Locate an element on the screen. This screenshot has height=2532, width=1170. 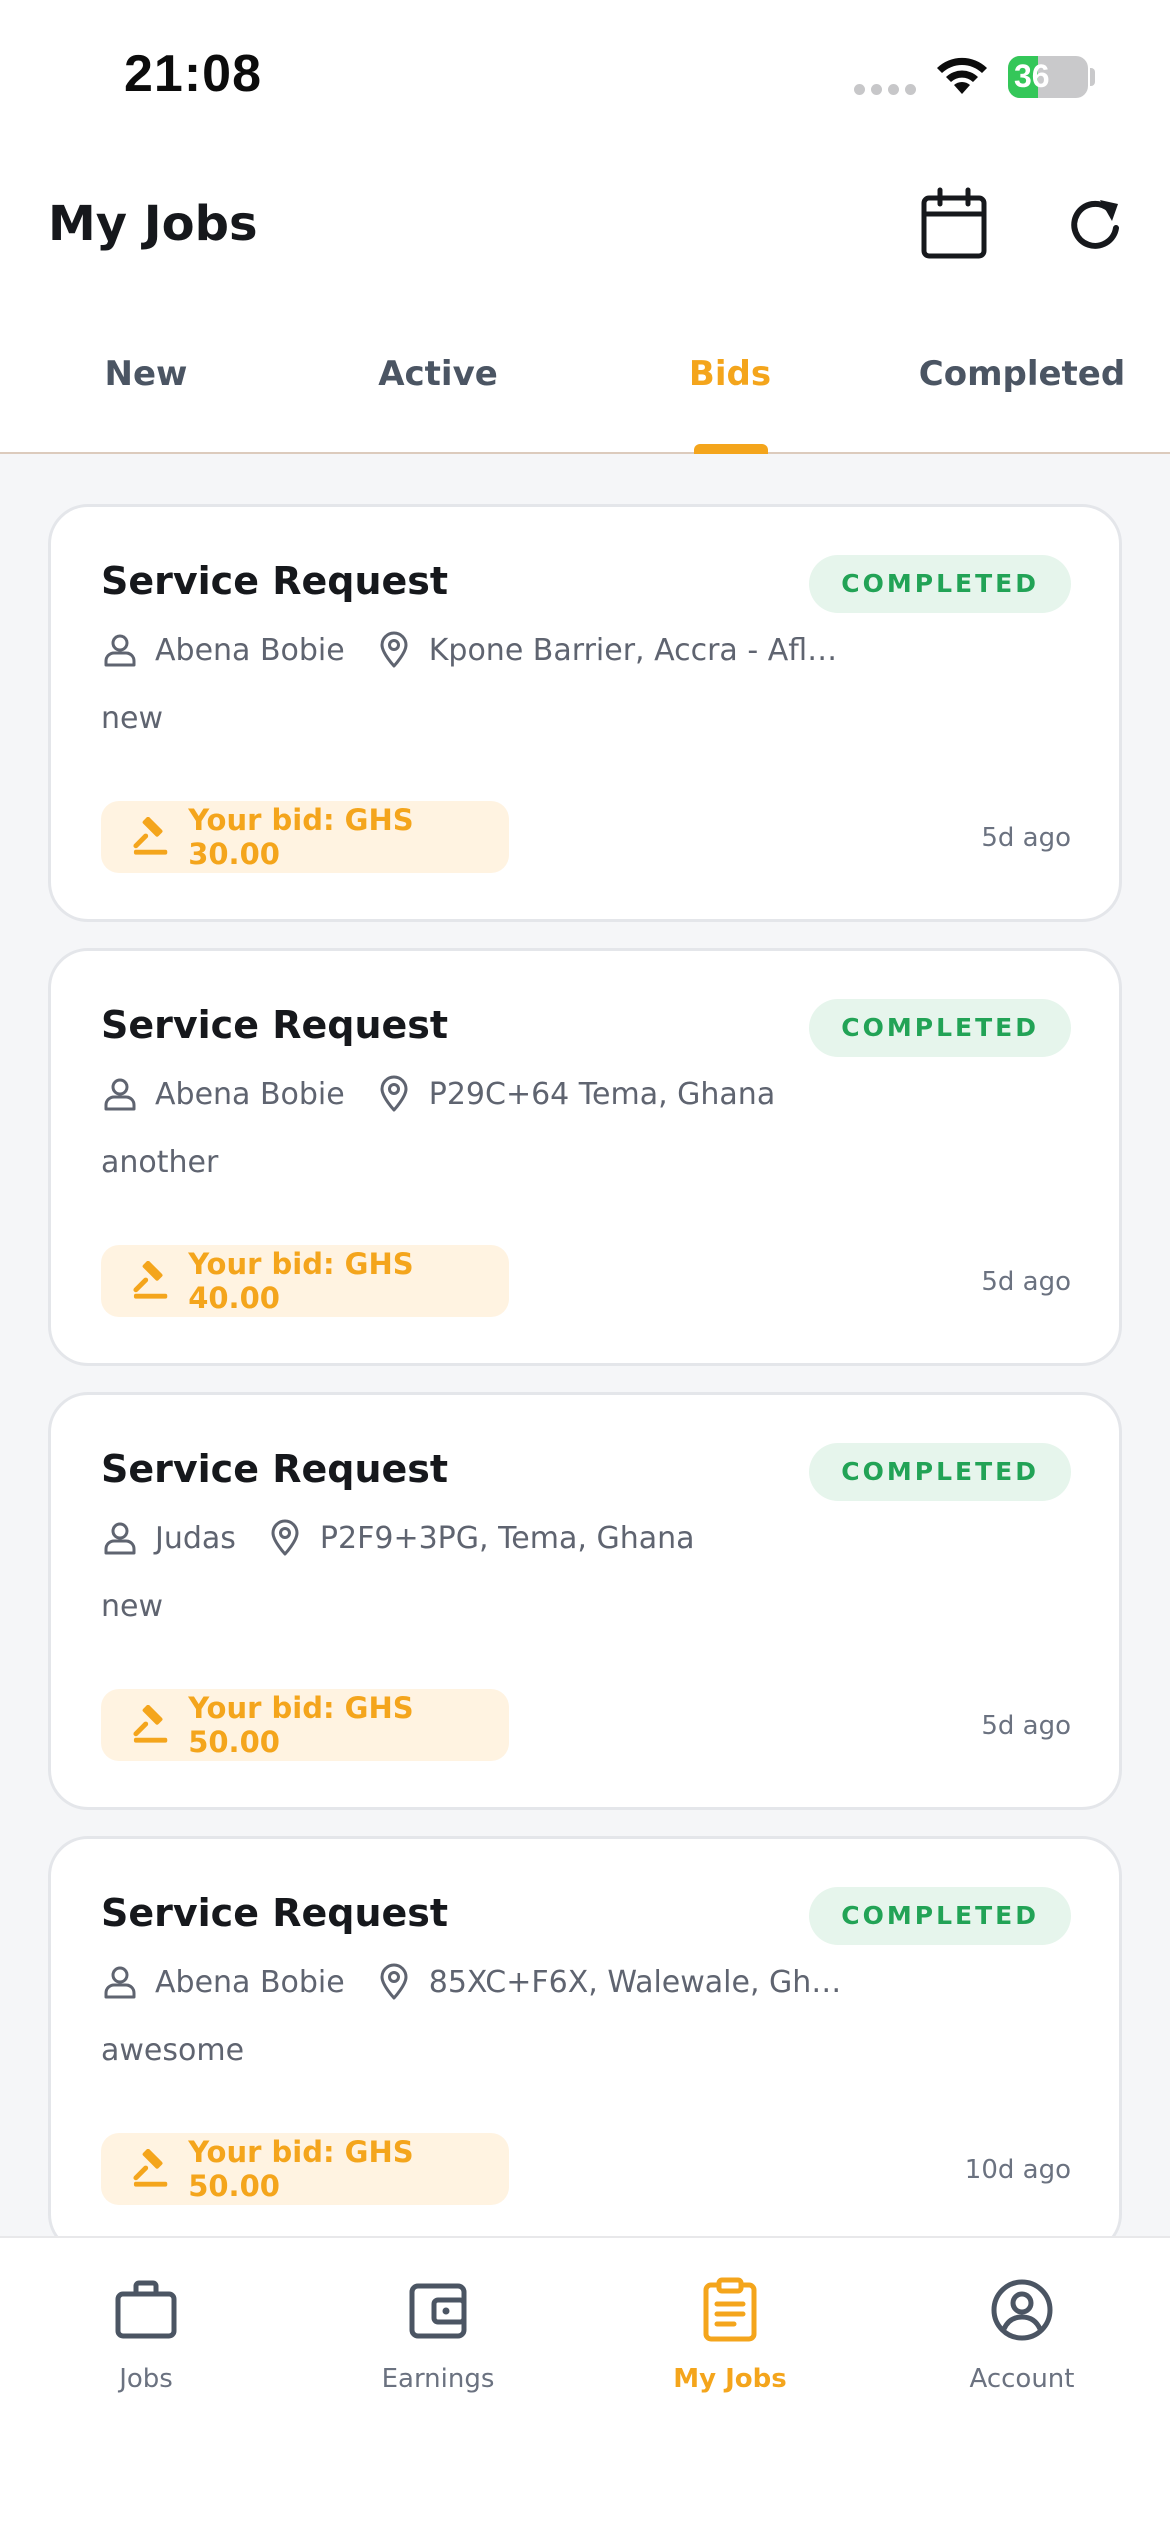
job-description: another is located at coordinates (160, 1162).